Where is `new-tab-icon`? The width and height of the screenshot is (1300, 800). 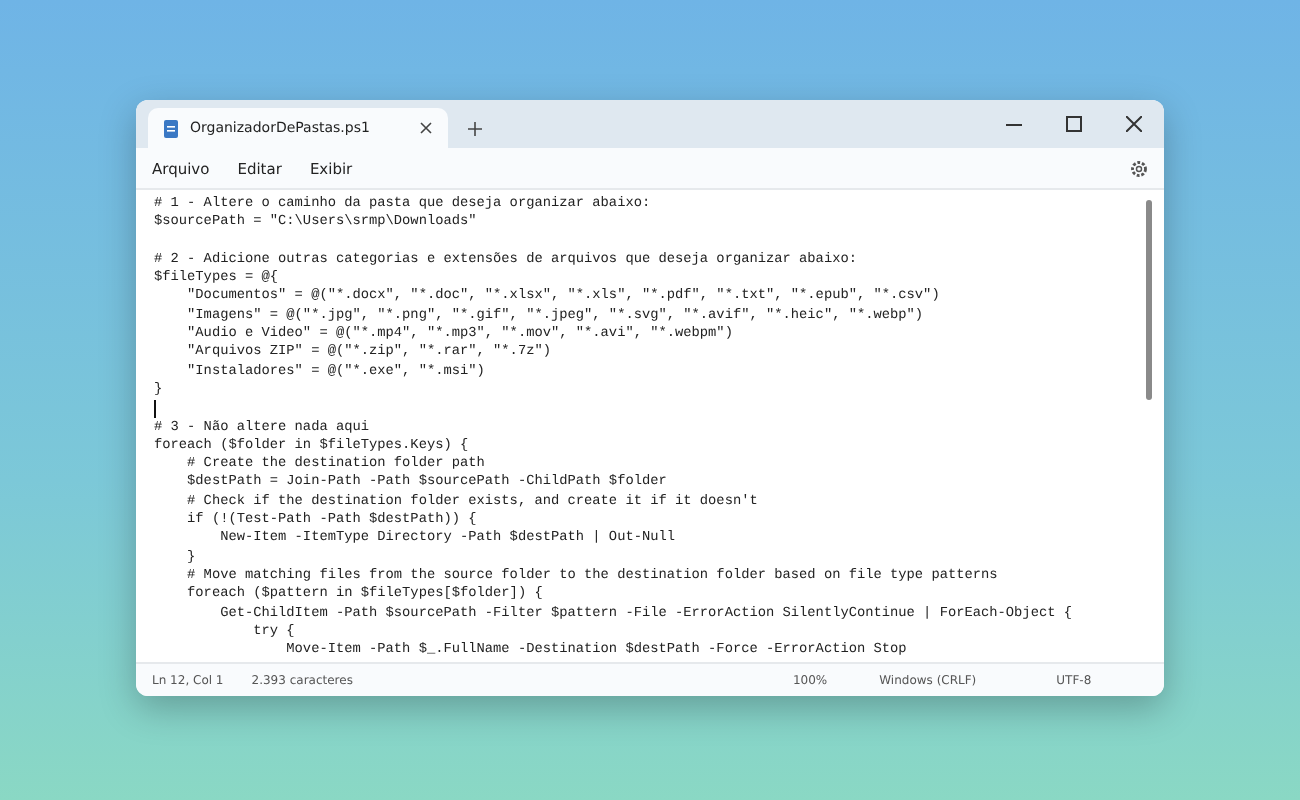 new-tab-icon is located at coordinates (475, 129).